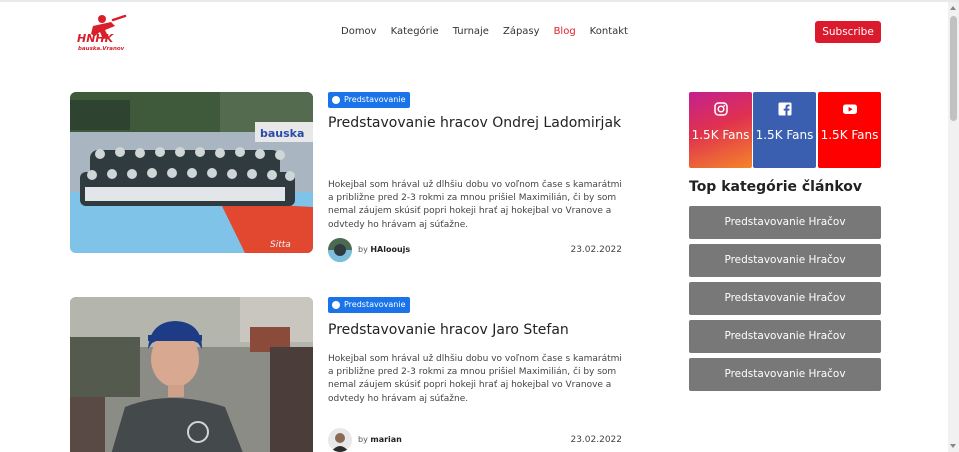  Describe the element at coordinates (390, 249) in the screenshot. I see `author-name: HAlooujs` at that location.